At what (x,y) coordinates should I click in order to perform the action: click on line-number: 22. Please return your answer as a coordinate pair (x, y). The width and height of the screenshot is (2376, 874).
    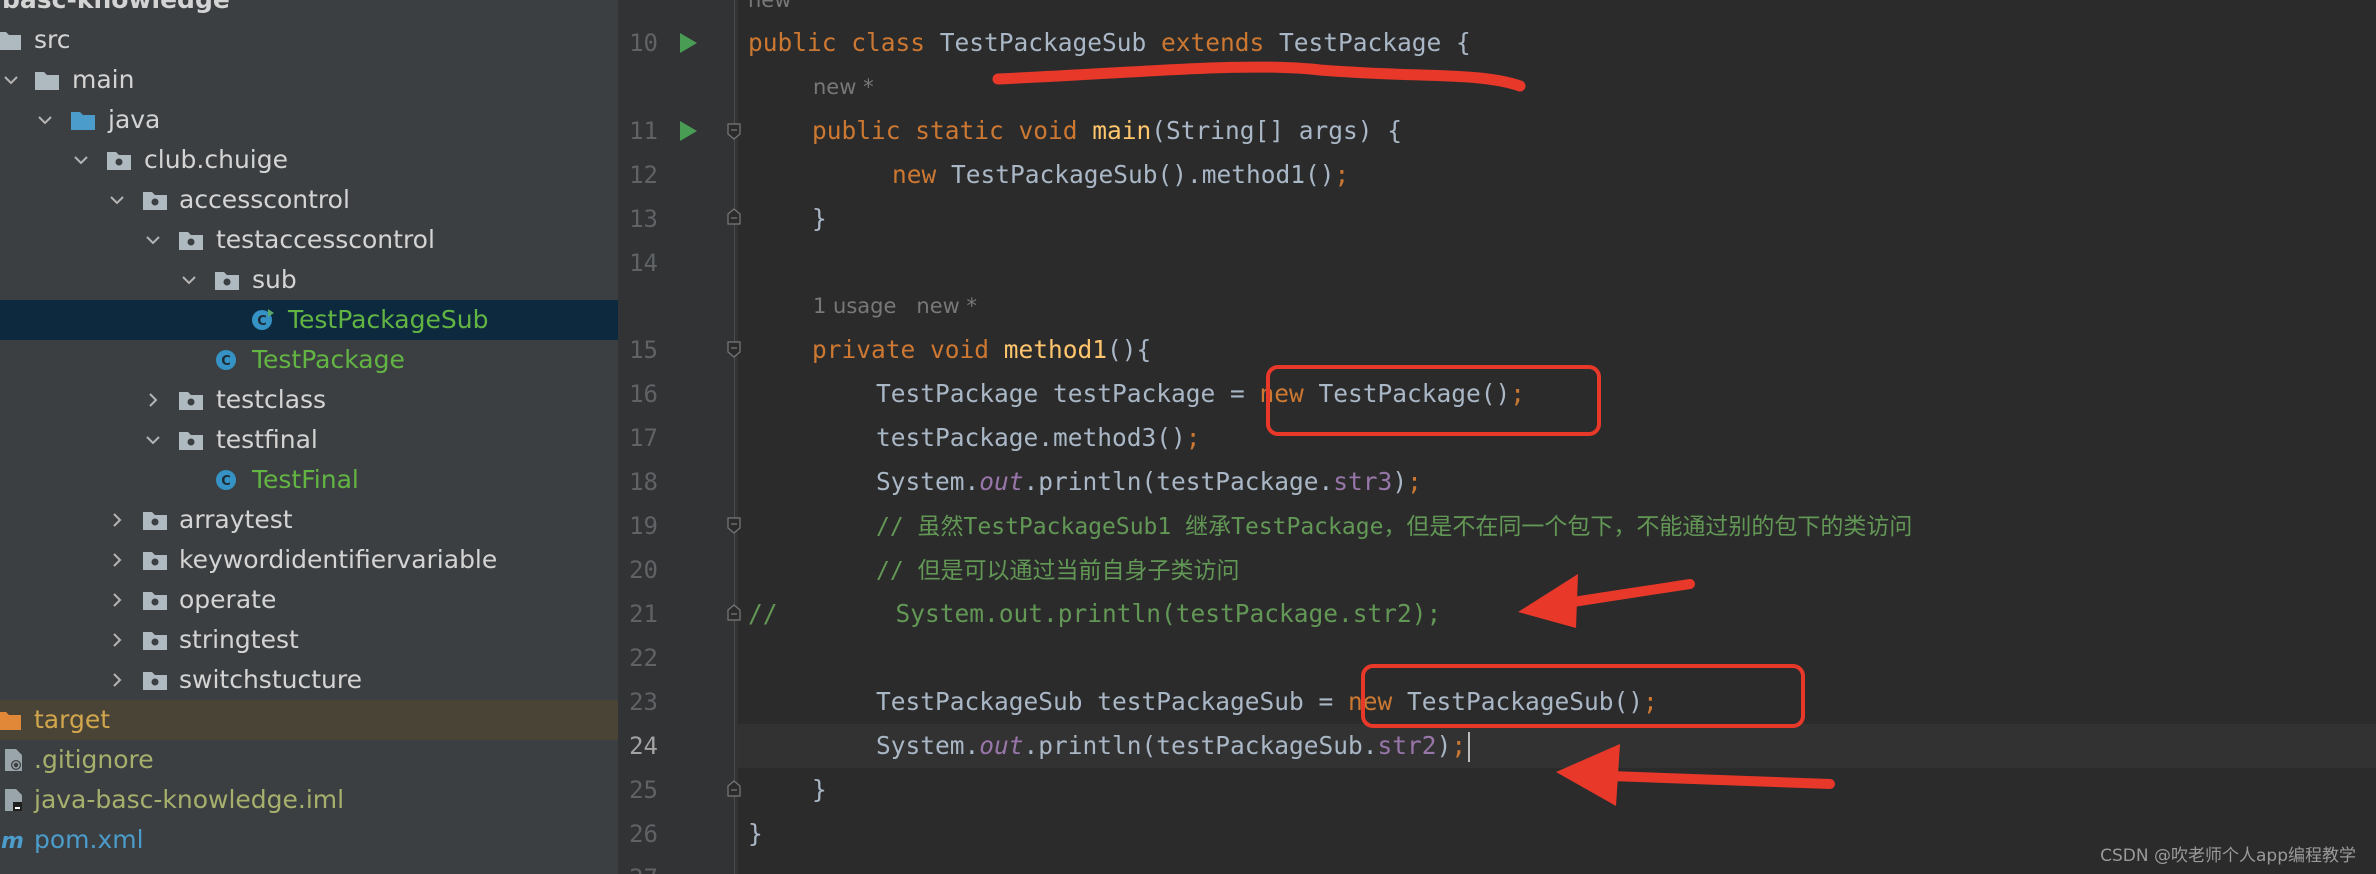
    Looking at the image, I should click on (643, 658).